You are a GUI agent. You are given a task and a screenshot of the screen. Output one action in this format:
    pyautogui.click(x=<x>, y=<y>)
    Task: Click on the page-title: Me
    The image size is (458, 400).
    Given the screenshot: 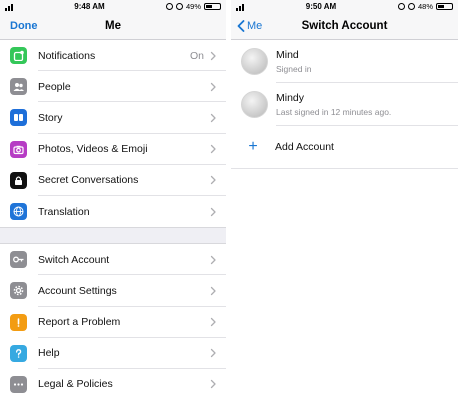 What is the action you would take?
    pyautogui.click(x=113, y=26)
    